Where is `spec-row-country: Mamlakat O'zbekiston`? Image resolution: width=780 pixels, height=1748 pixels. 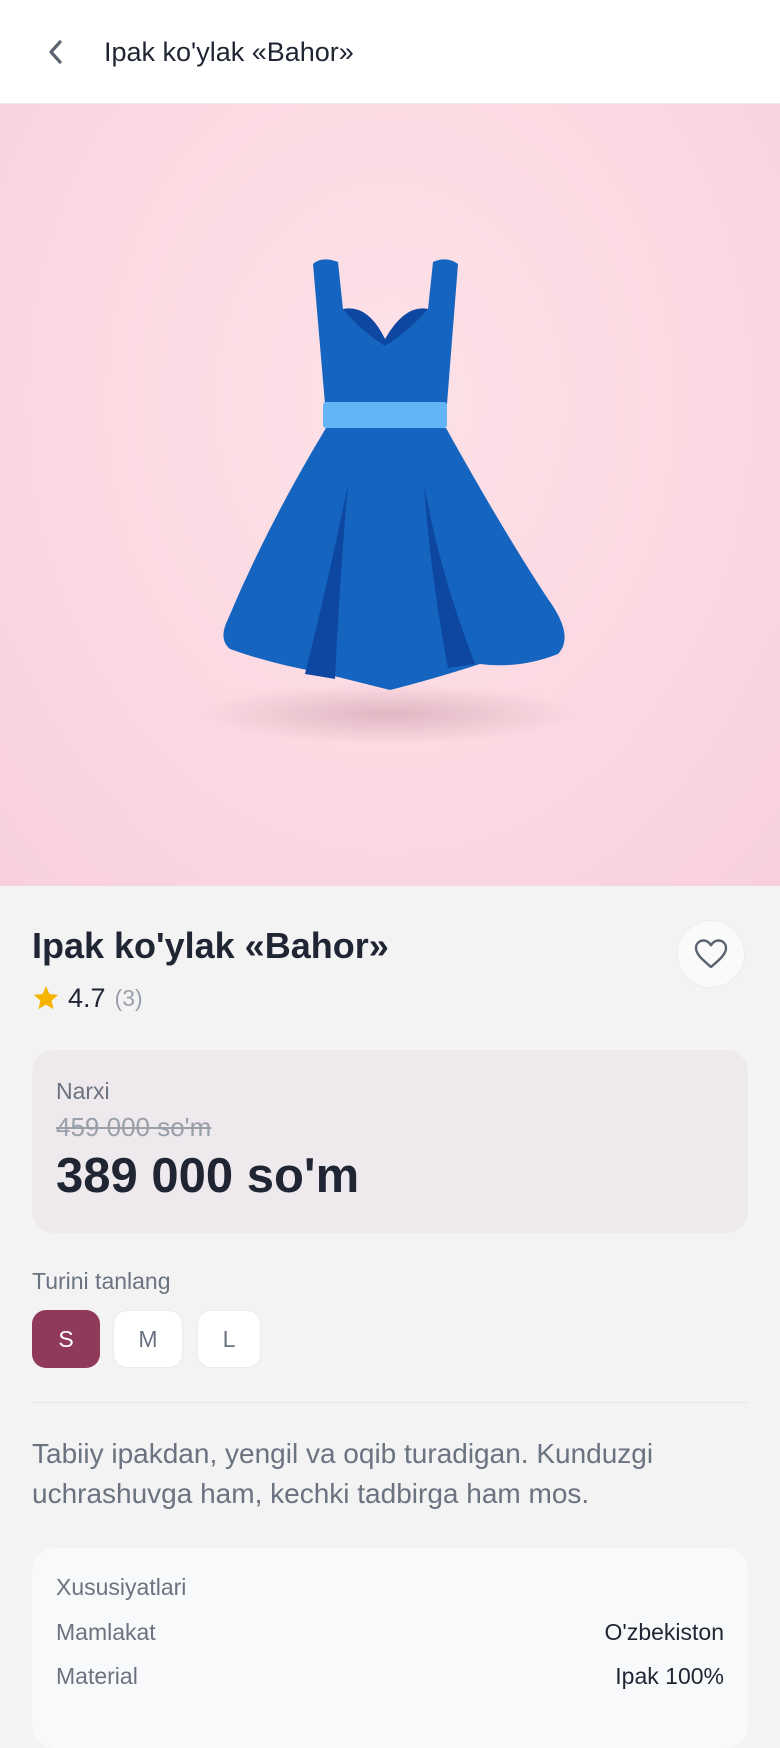
spec-row-country: Mamlakat O'zbekiston is located at coordinates (390, 1632).